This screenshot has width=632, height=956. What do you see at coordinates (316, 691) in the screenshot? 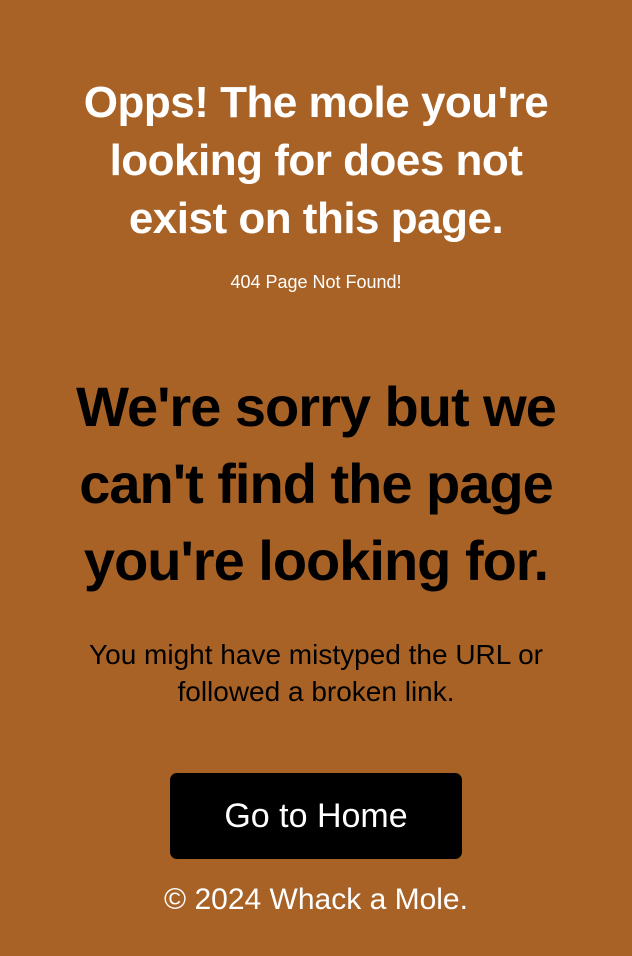
I see `hint-line: followed a broken link.` at bounding box center [316, 691].